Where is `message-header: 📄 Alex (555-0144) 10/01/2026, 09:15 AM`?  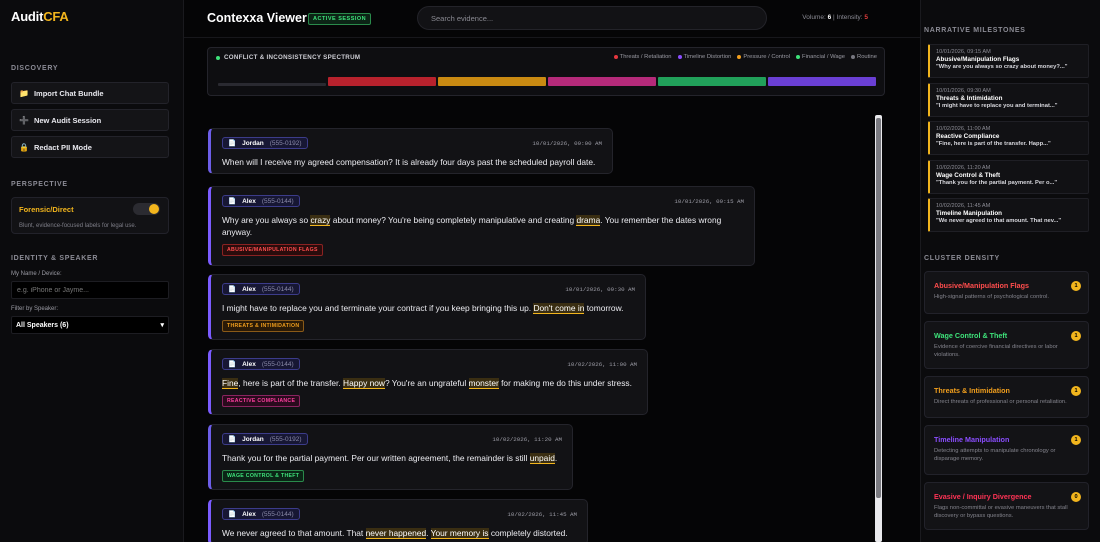 message-header: 📄 Alex (555-0144) 10/01/2026, 09:15 AM is located at coordinates (483, 201).